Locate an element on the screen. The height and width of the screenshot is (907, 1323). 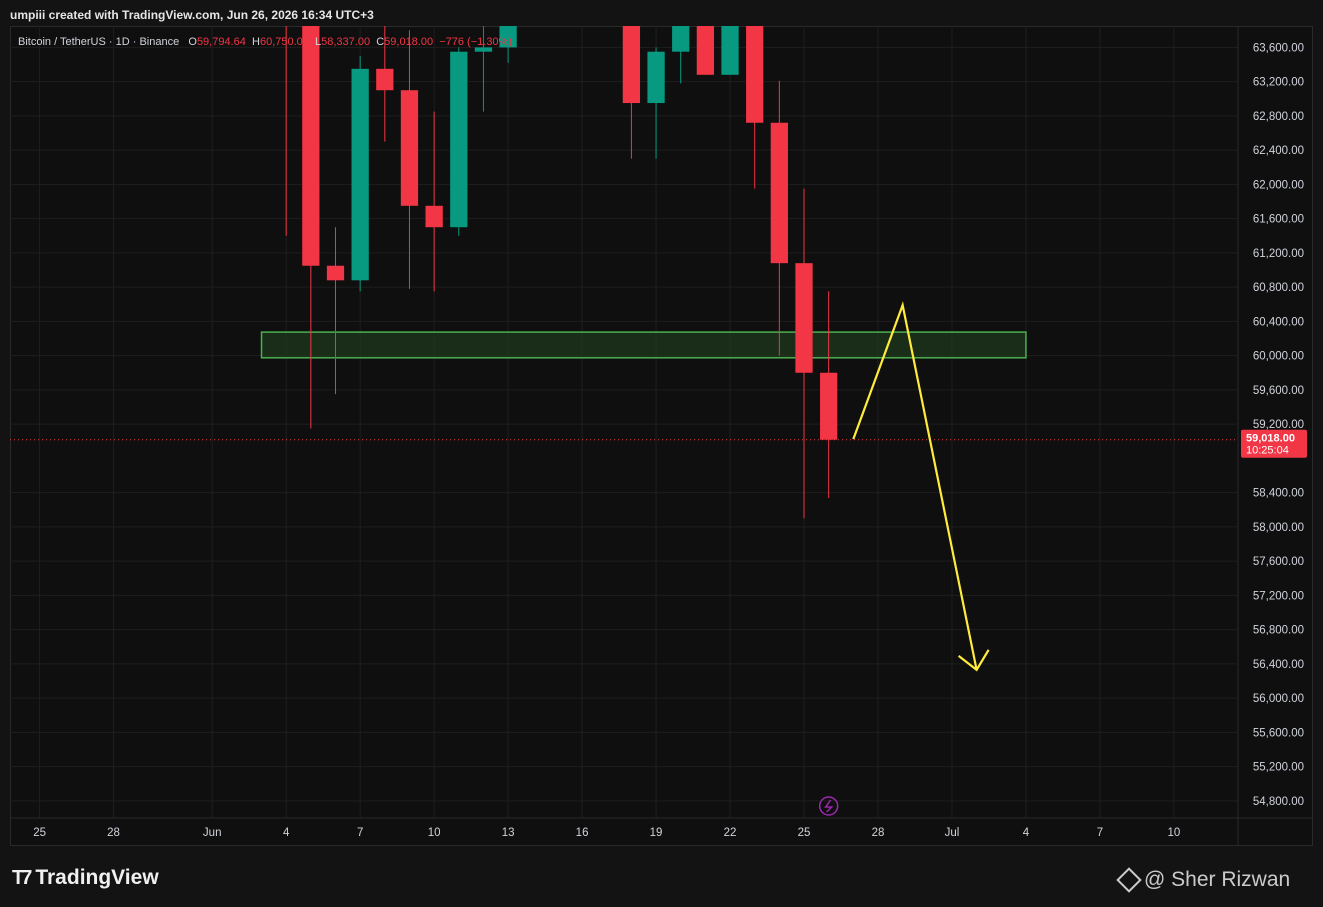
x-tick-label: Jul is located at coordinates (952, 833).